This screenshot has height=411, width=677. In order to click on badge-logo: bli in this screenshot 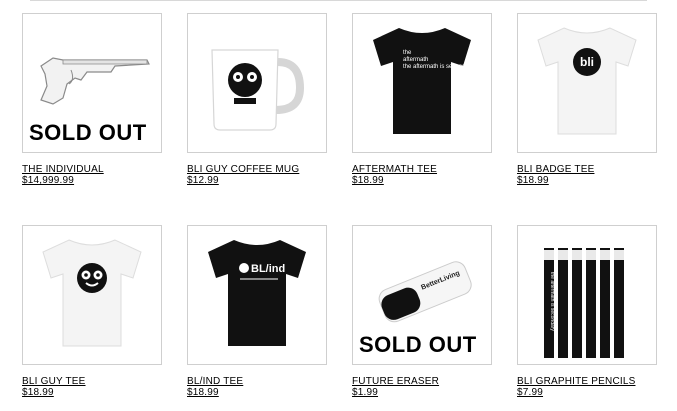, I will do `click(587, 62)`.